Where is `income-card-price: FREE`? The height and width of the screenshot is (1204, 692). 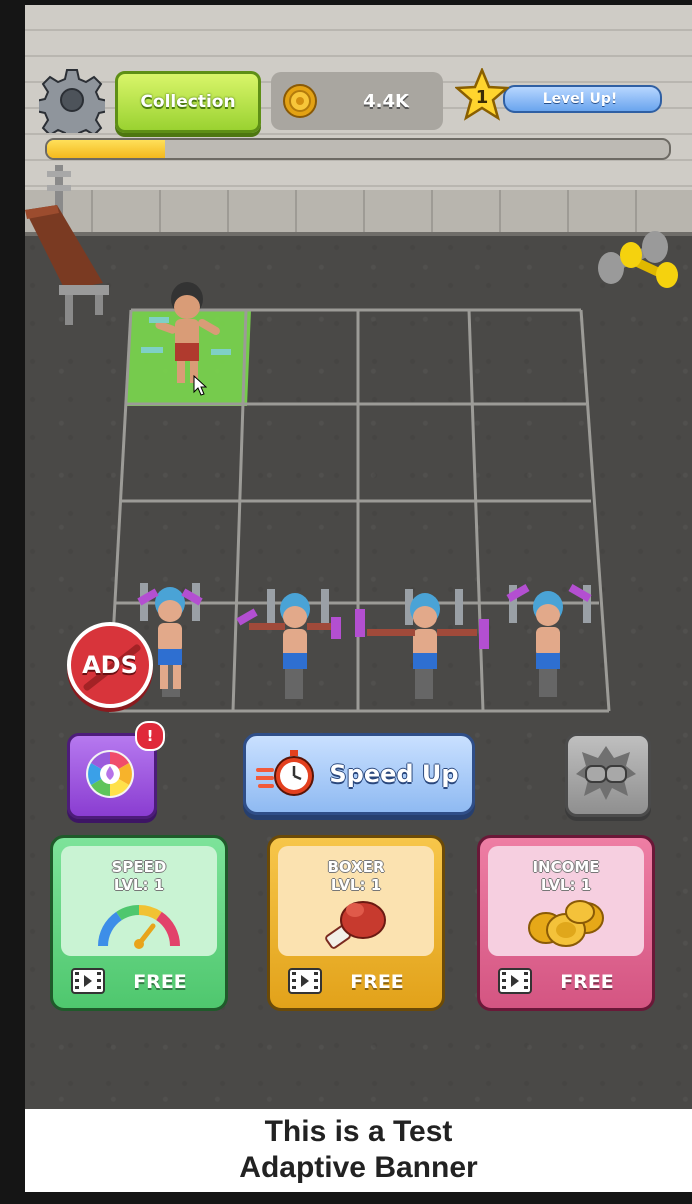 income-card-price: FREE is located at coordinates (587, 982).